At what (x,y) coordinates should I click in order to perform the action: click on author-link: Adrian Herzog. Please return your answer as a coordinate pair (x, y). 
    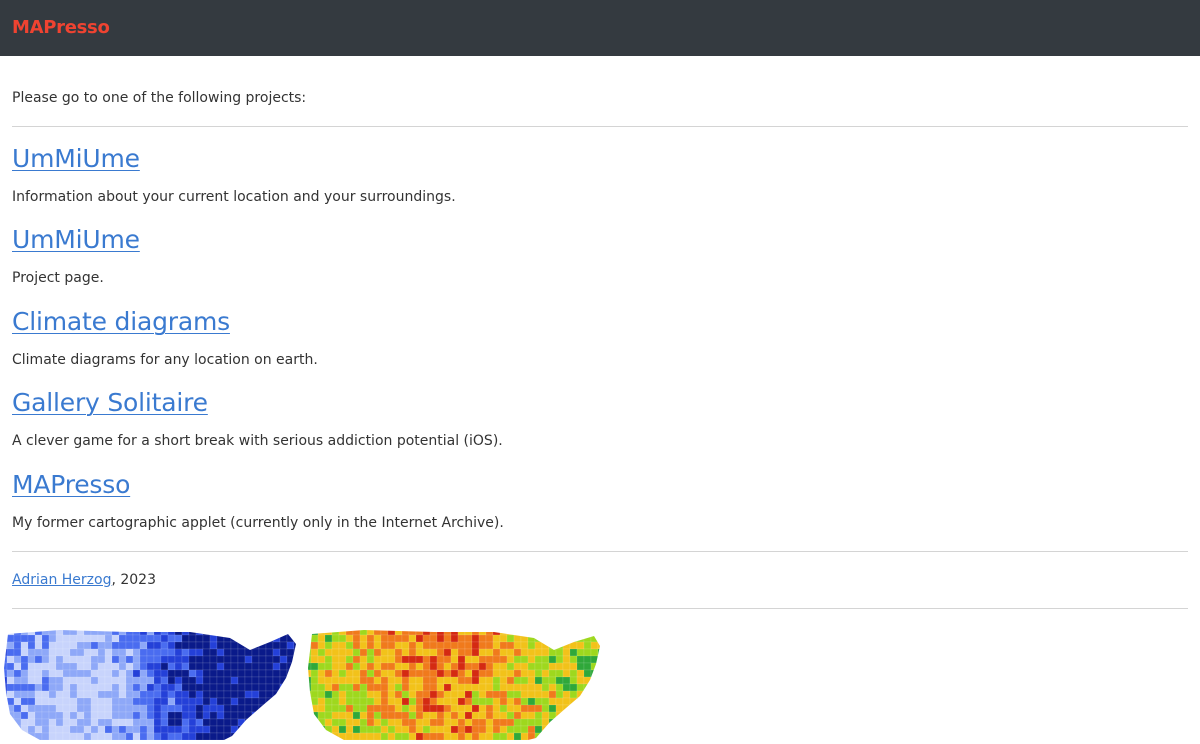
    Looking at the image, I should click on (61, 580).